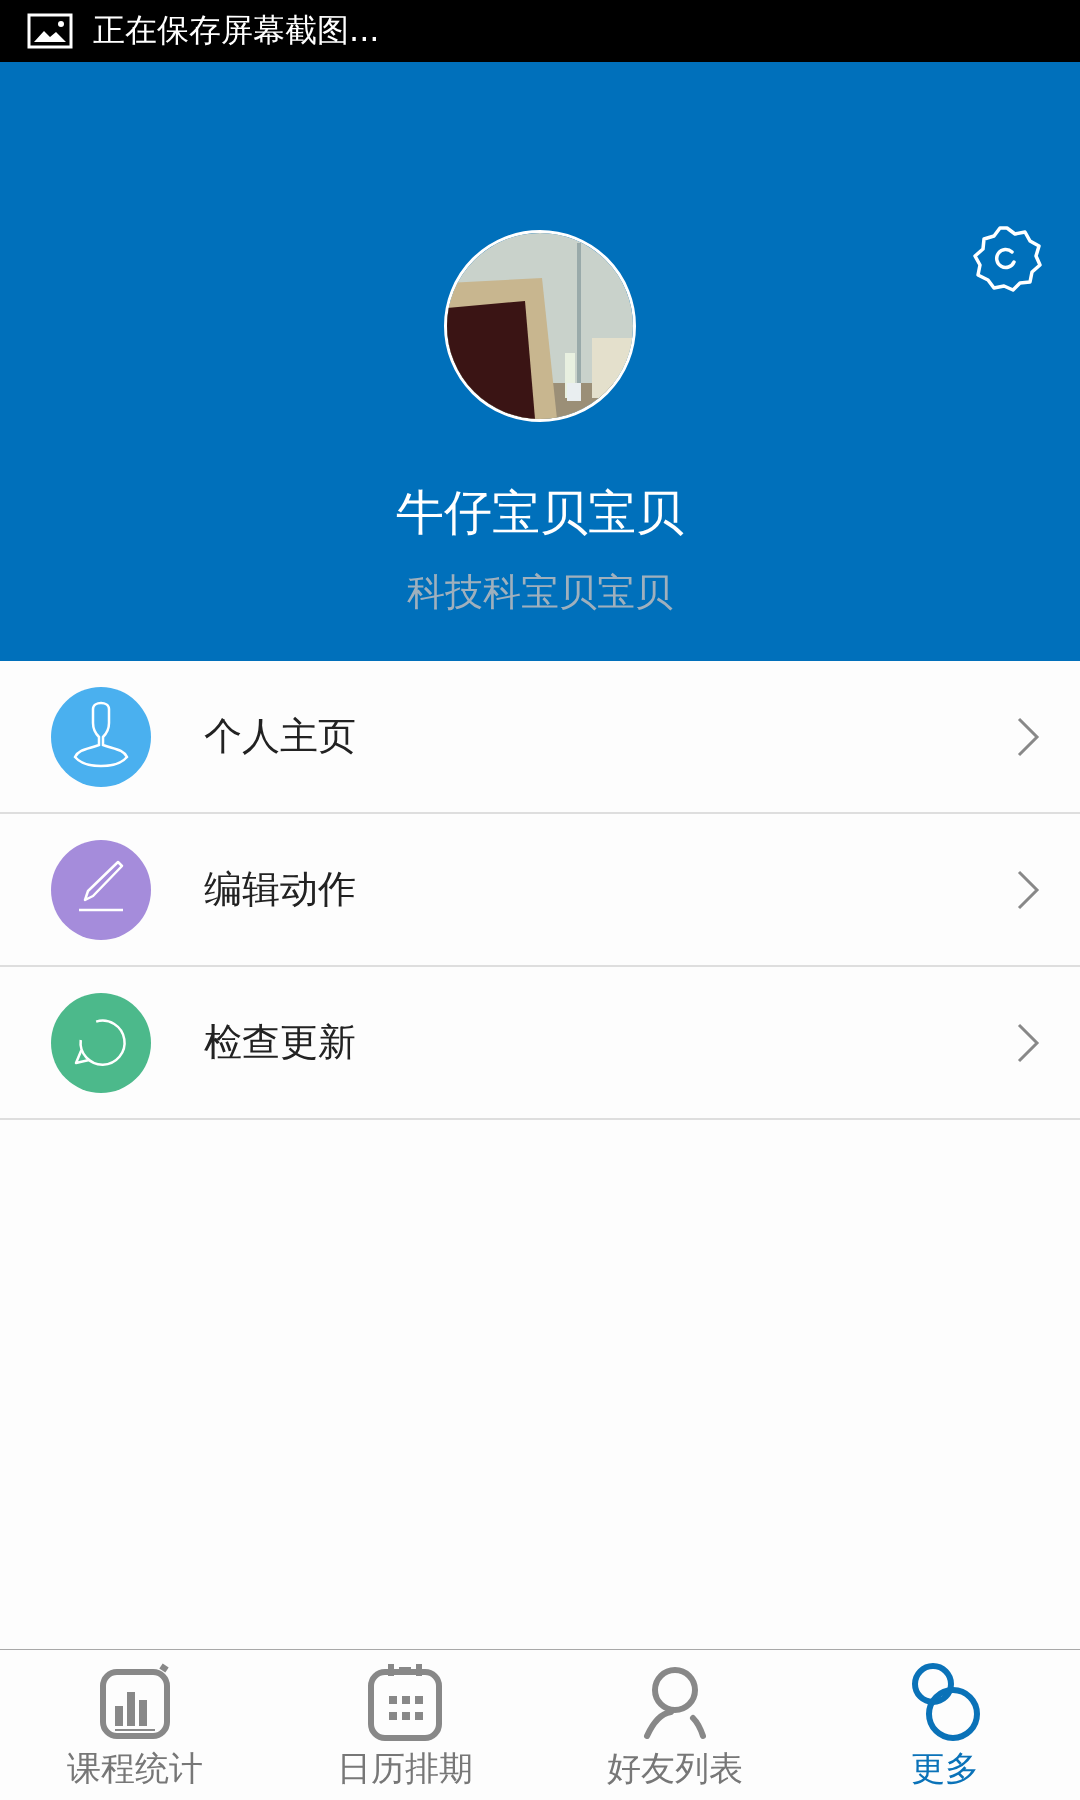 This screenshot has width=1080, height=1800. Describe the element at coordinates (945, 1725) in the screenshot. I see `tab: 更多` at that location.